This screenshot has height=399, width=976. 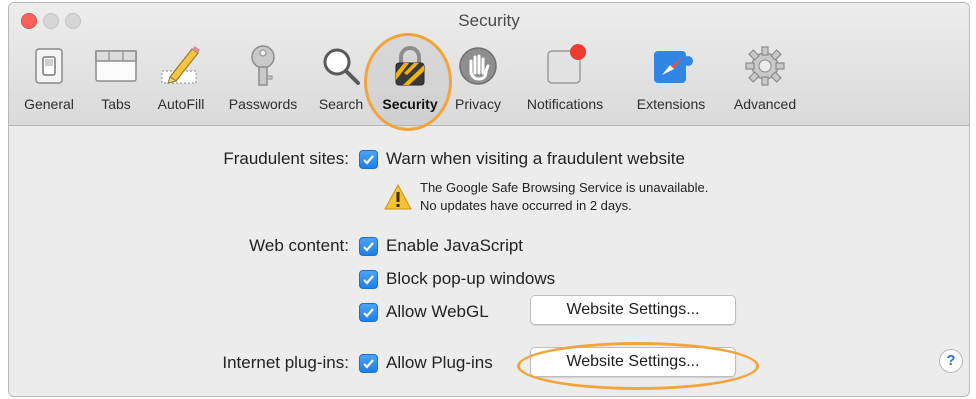 I want to click on tab-extensions-label: Extensions, so click(x=671, y=104).